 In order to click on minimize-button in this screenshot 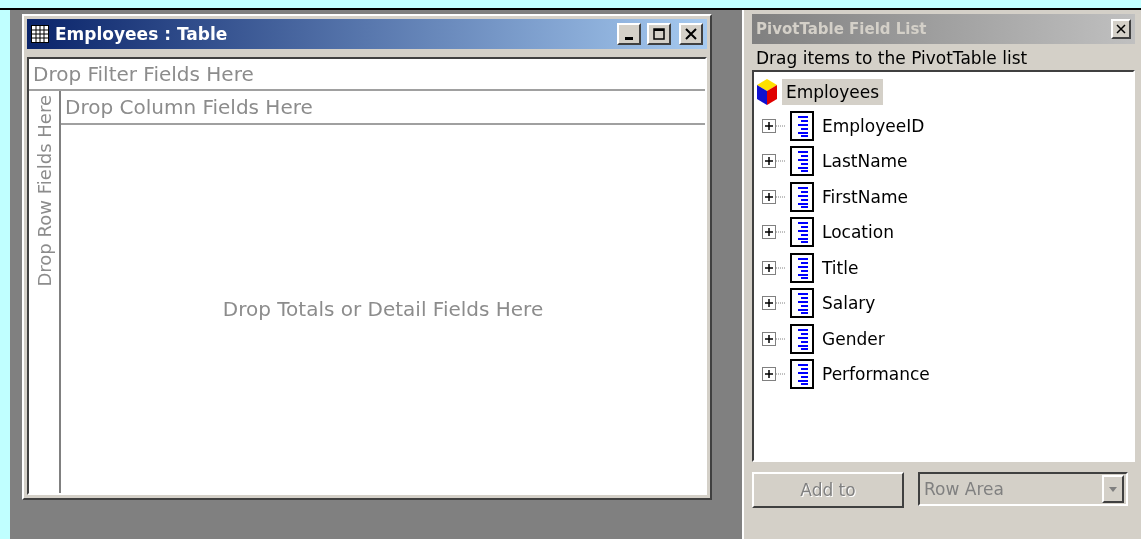, I will do `click(629, 34)`.